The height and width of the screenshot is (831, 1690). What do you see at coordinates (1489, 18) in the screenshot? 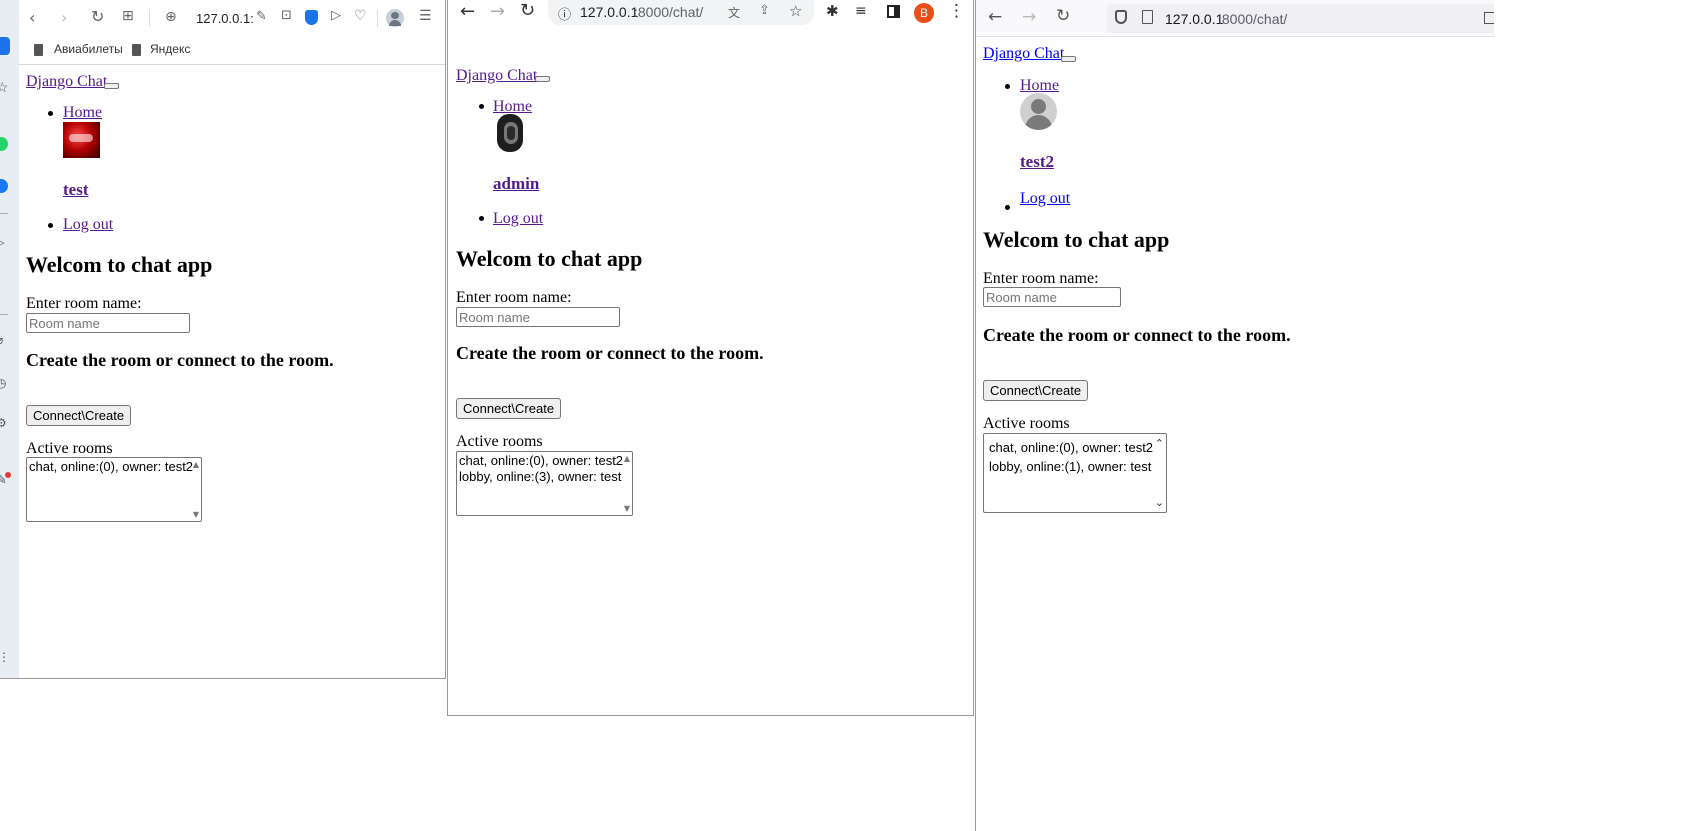
I see `reader-view-icon` at bounding box center [1489, 18].